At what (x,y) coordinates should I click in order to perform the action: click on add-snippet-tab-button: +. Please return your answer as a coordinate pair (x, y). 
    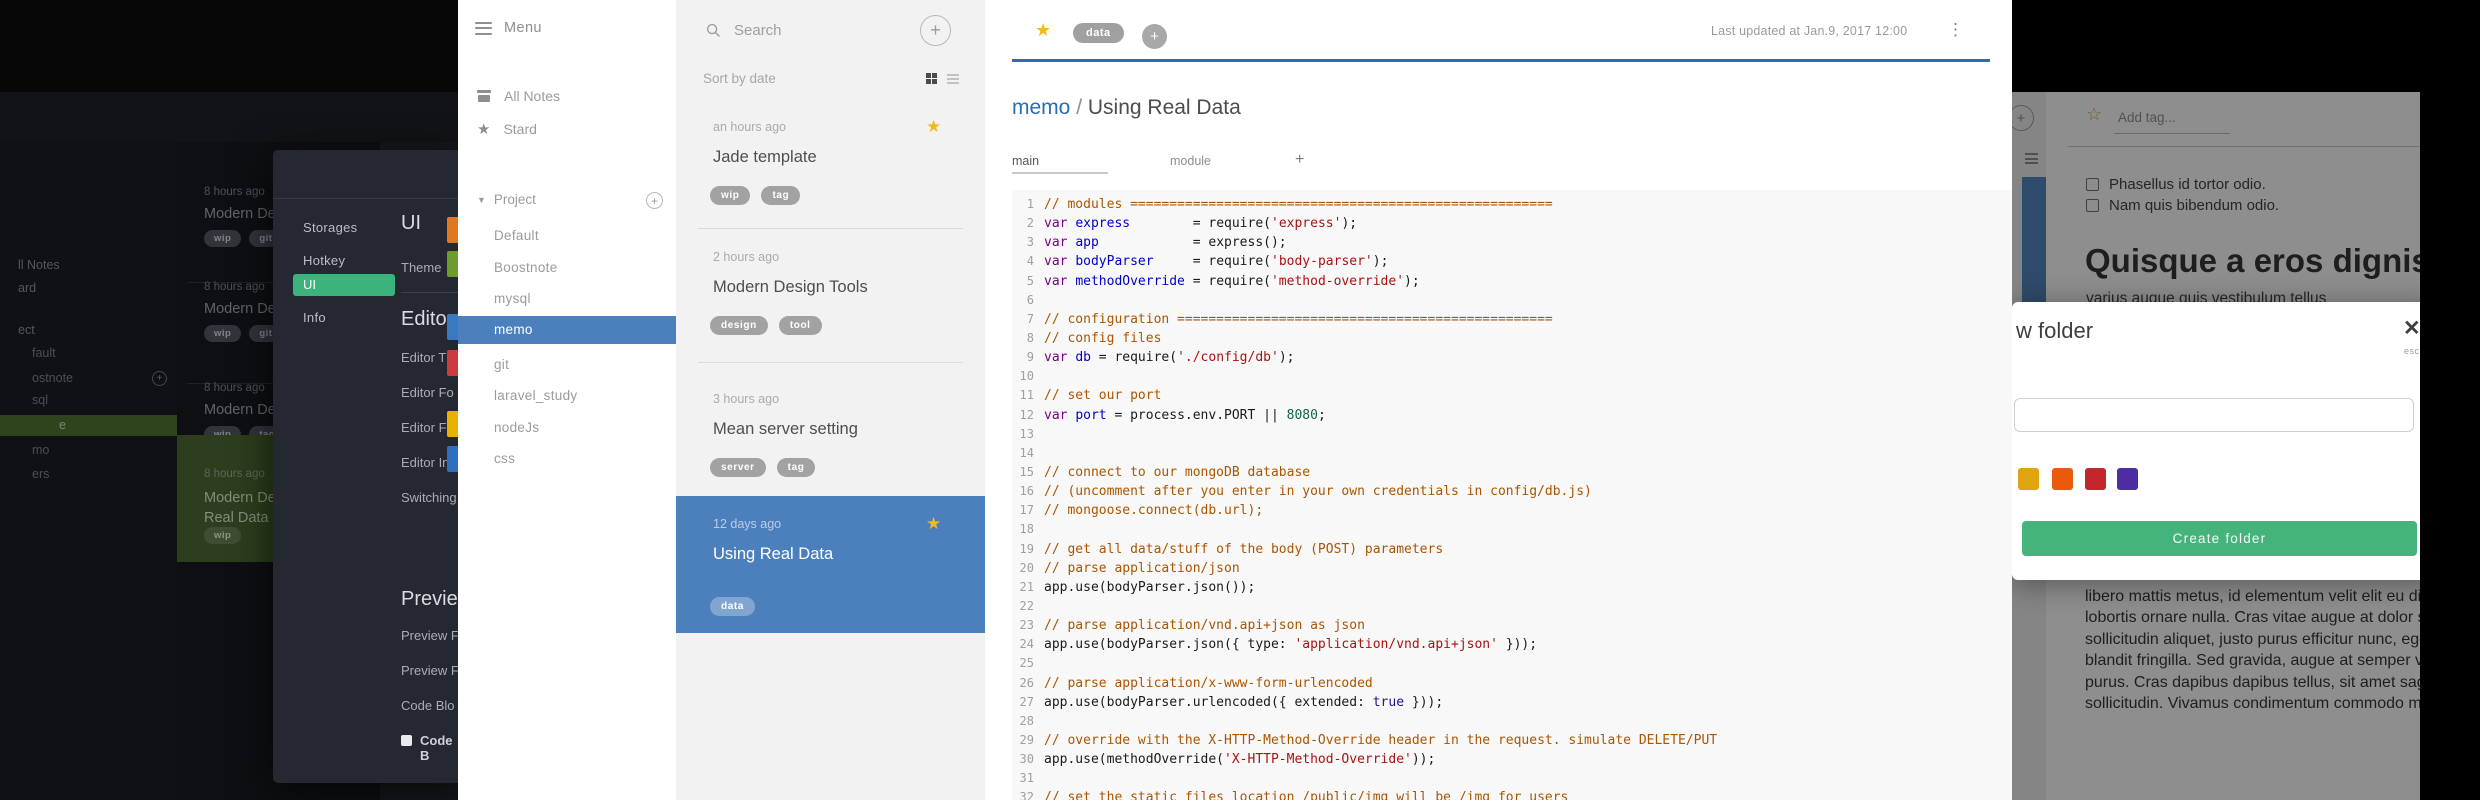
    Looking at the image, I should click on (1299, 160).